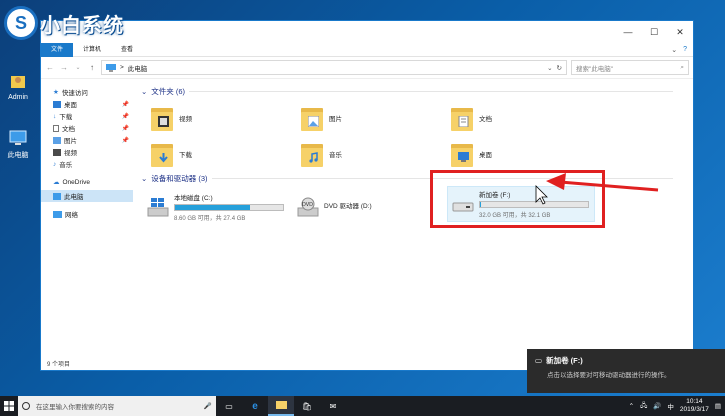 Image resolution: width=725 pixels, height=416 pixels. I want to click on sidebar-item-downloads: ↓ 下载 📌, so click(87, 116).